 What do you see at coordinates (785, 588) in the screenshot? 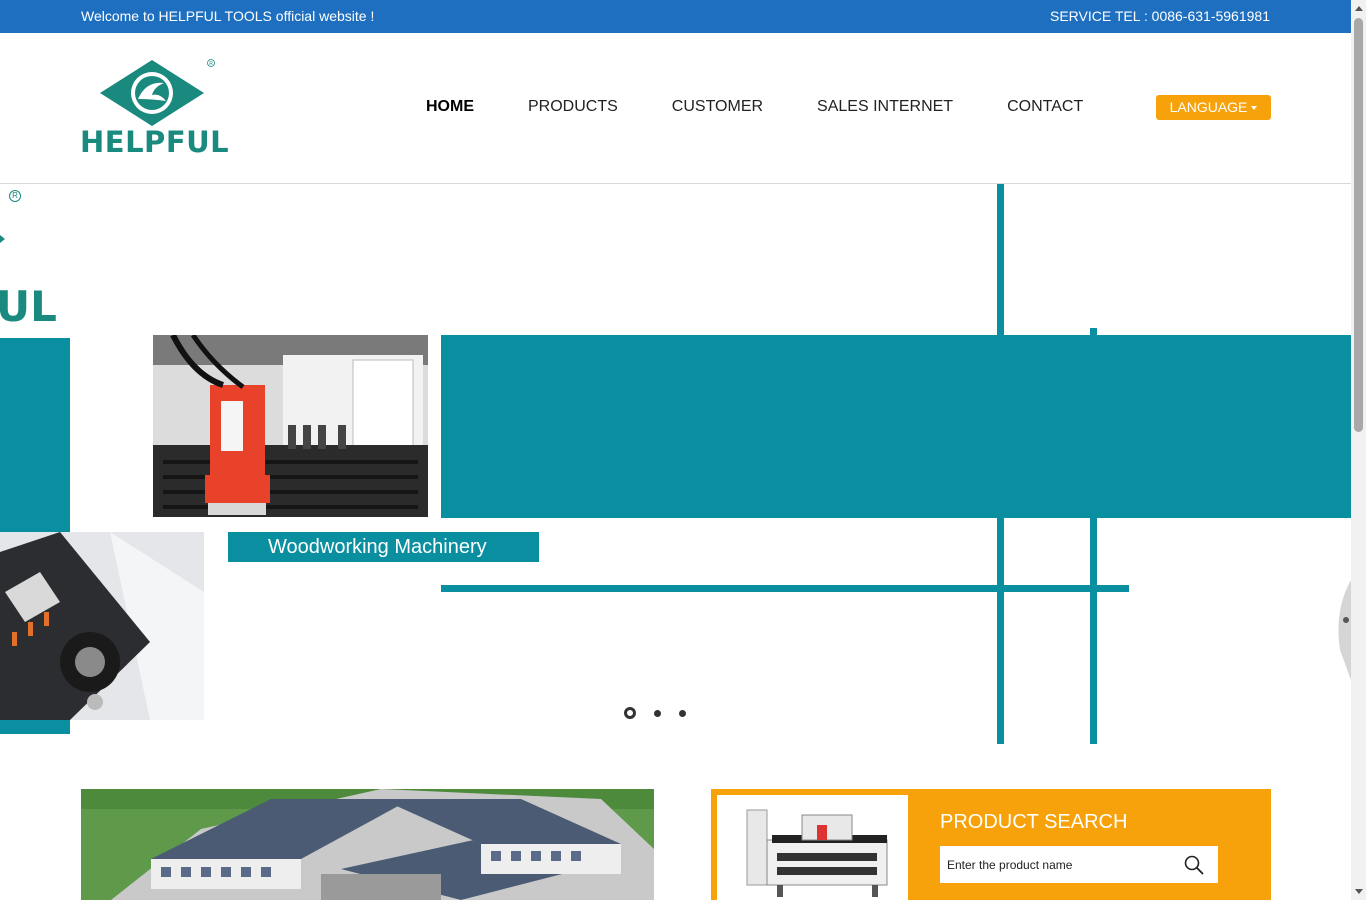
I see `teal-horizontal-line` at bounding box center [785, 588].